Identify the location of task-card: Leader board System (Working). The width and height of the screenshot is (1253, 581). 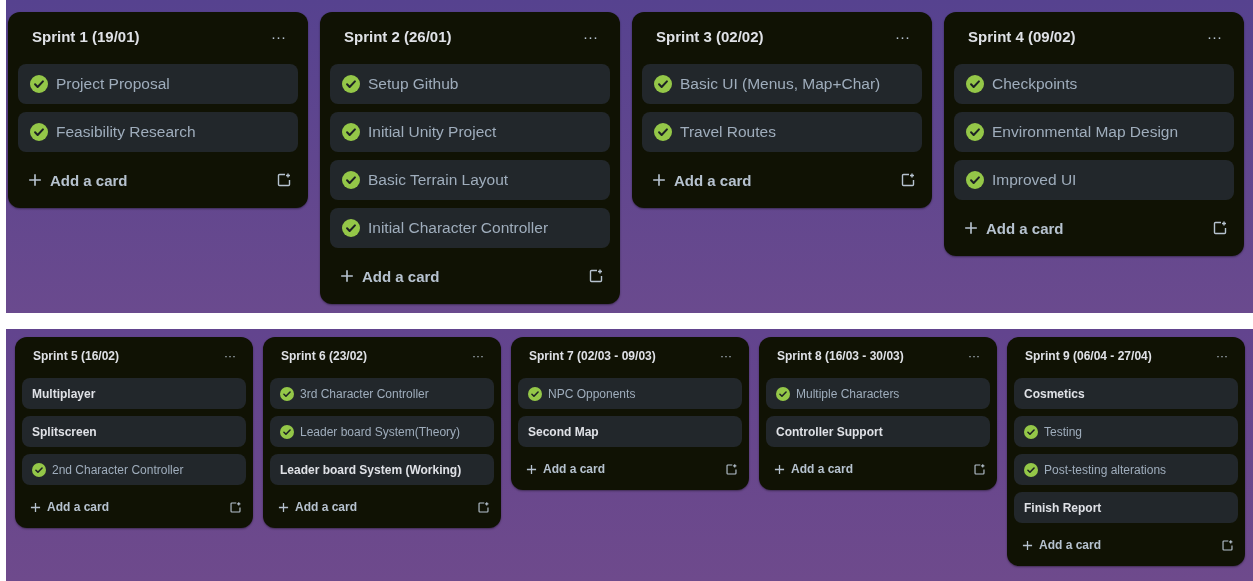
(382, 469).